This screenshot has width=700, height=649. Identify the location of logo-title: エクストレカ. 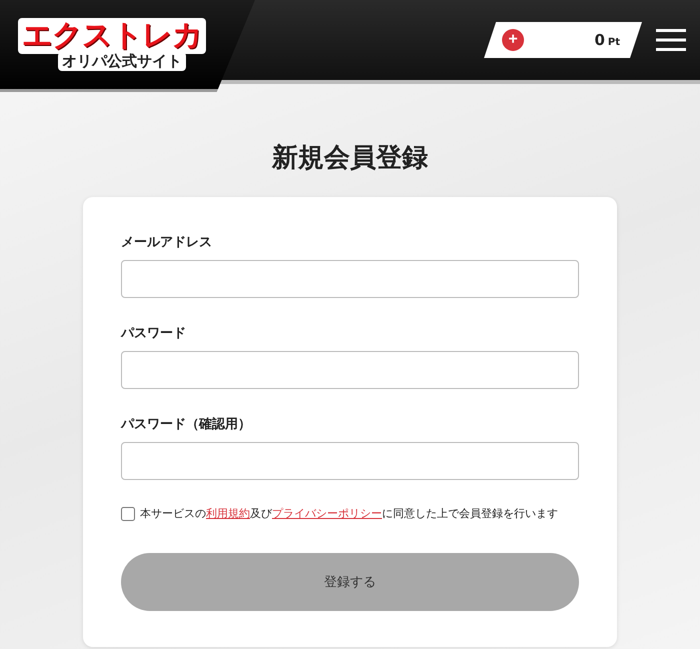
(112, 36).